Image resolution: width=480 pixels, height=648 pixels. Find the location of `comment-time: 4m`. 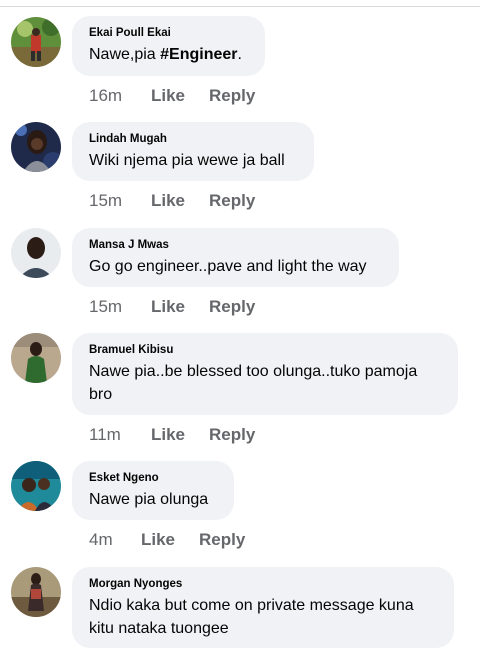

comment-time: 4m is located at coordinates (115, 540).